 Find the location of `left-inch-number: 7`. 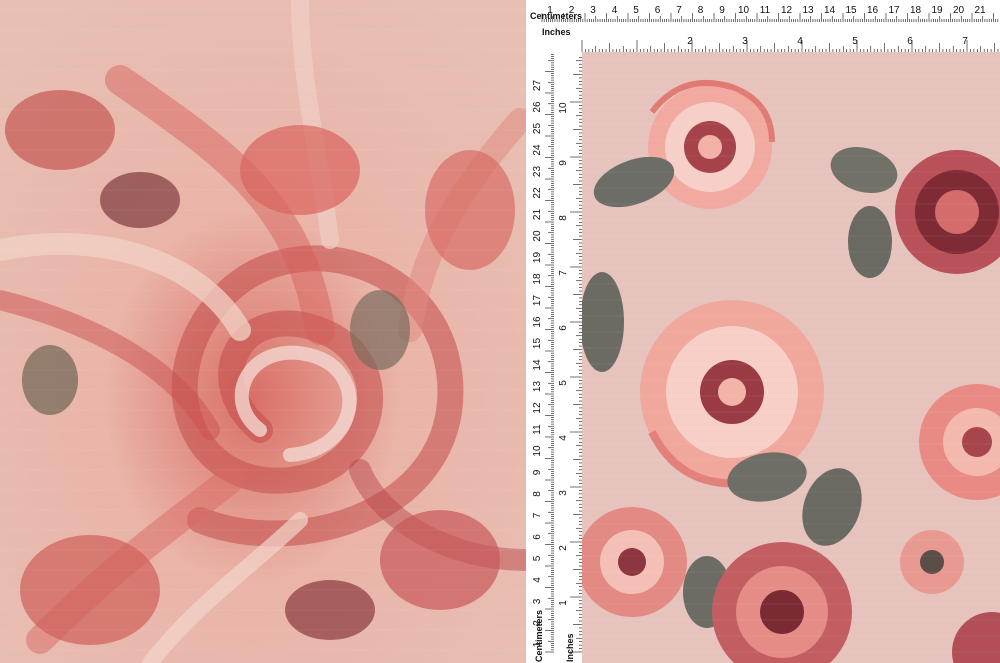

left-inch-number: 7 is located at coordinates (563, 273).